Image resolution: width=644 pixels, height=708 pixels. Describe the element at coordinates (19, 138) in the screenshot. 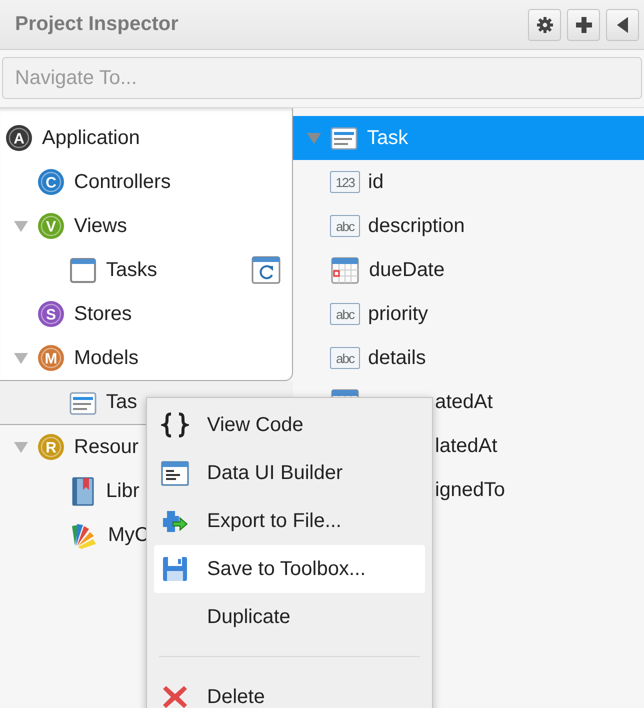

I see `letter-badge-icon: A` at that location.